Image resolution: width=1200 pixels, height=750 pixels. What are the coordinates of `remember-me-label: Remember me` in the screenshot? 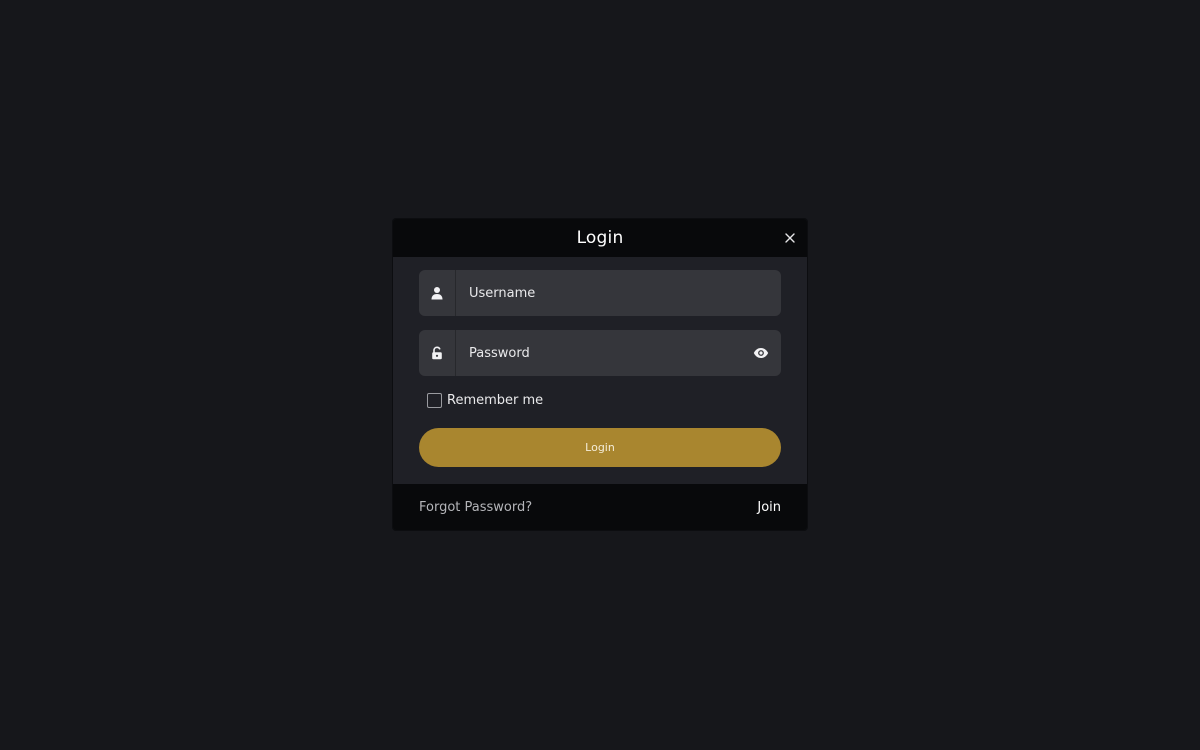 It's located at (495, 400).